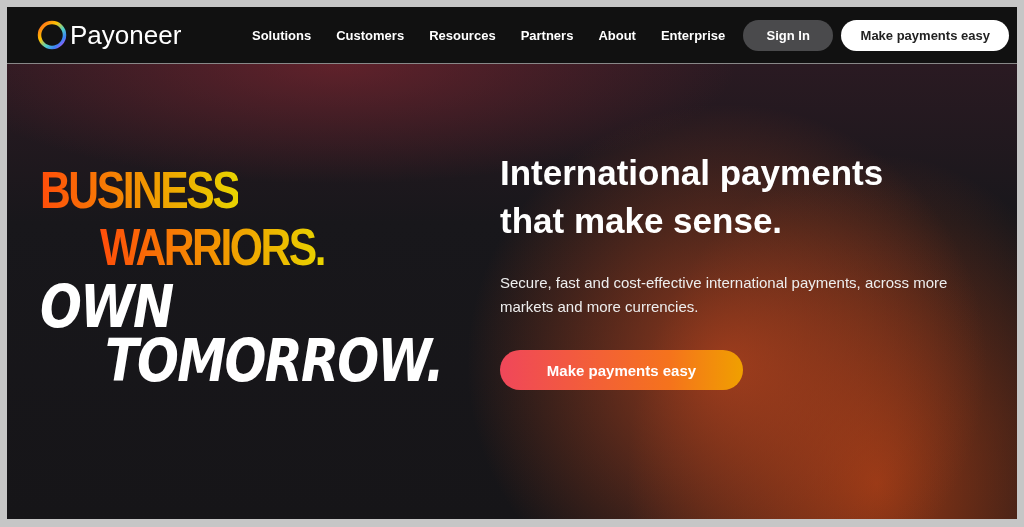 Image resolution: width=1024 pixels, height=527 pixels. I want to click on logo-ring-icon, so click(52, 35).